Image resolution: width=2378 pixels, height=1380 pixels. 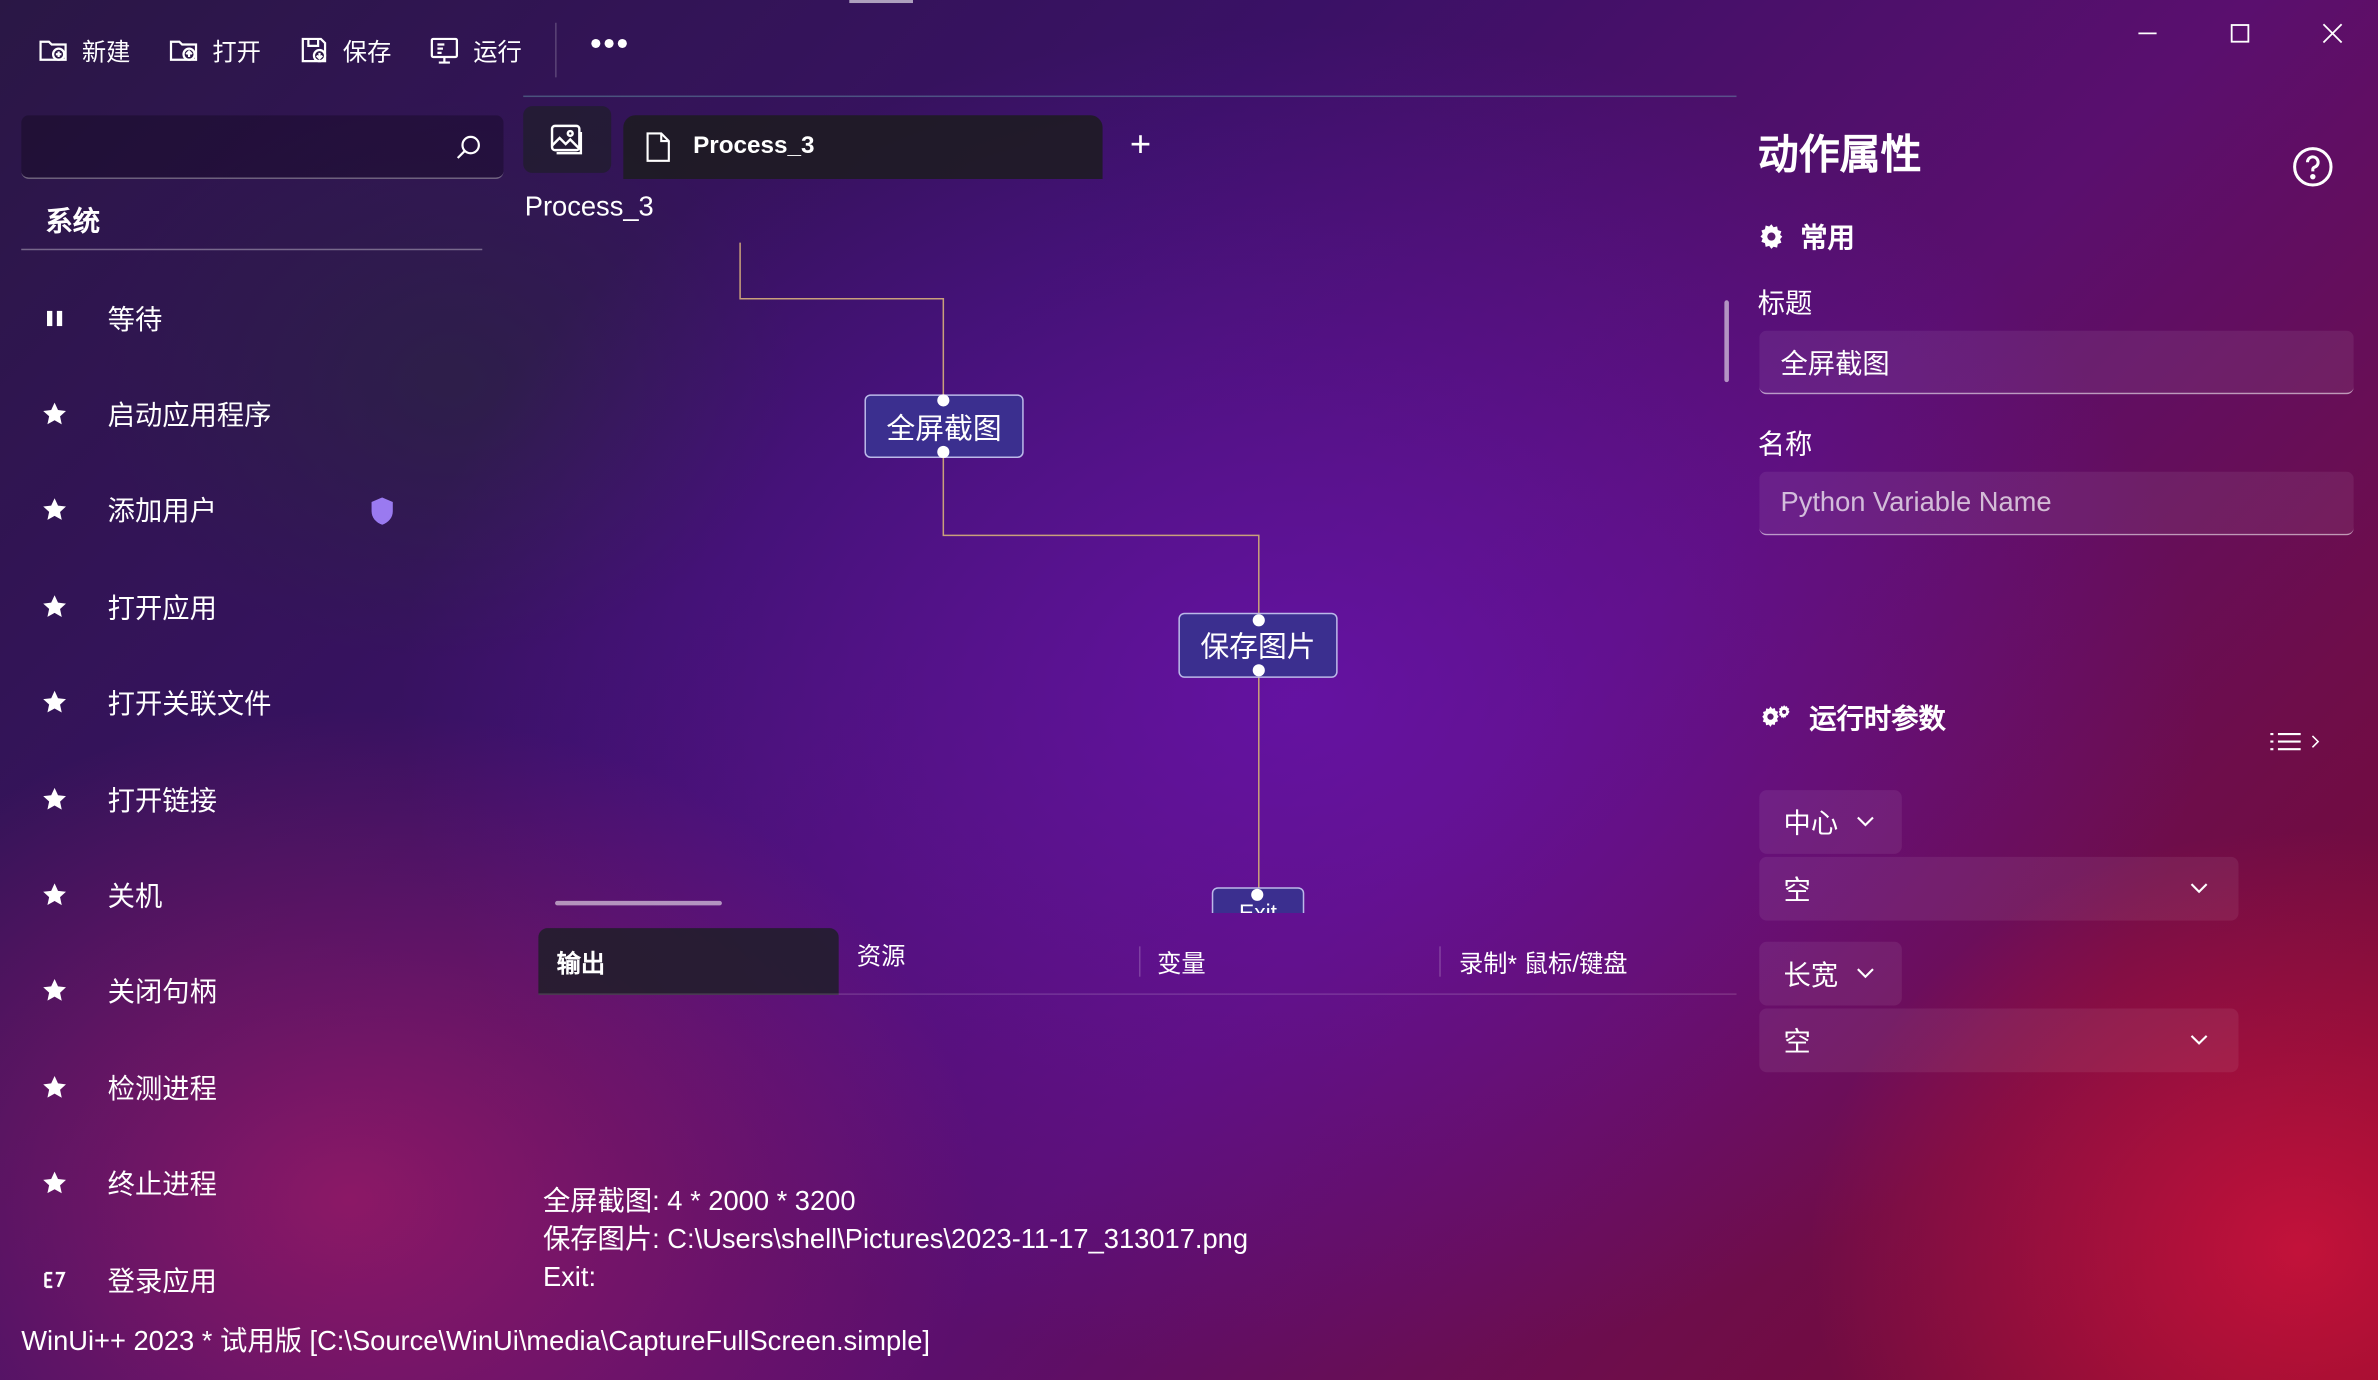 I want to click on sidebar-item-wait: 等待, so click(x=262, y=318).